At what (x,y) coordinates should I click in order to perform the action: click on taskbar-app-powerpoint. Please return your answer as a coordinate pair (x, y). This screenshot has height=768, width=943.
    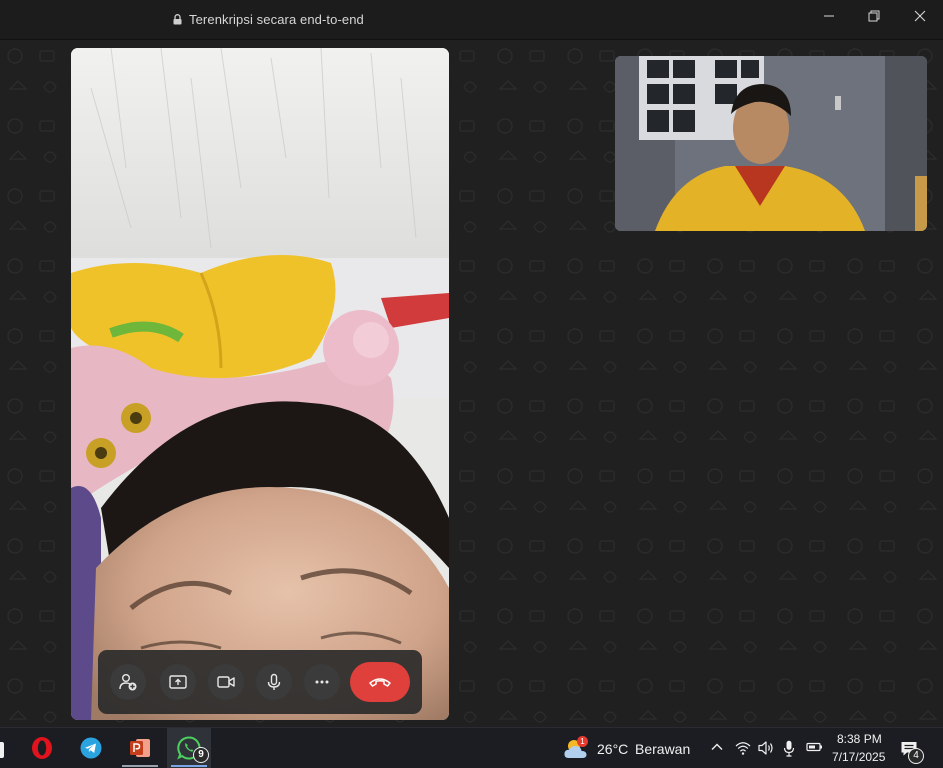
    Looking at the image, I should click on (140, 748).